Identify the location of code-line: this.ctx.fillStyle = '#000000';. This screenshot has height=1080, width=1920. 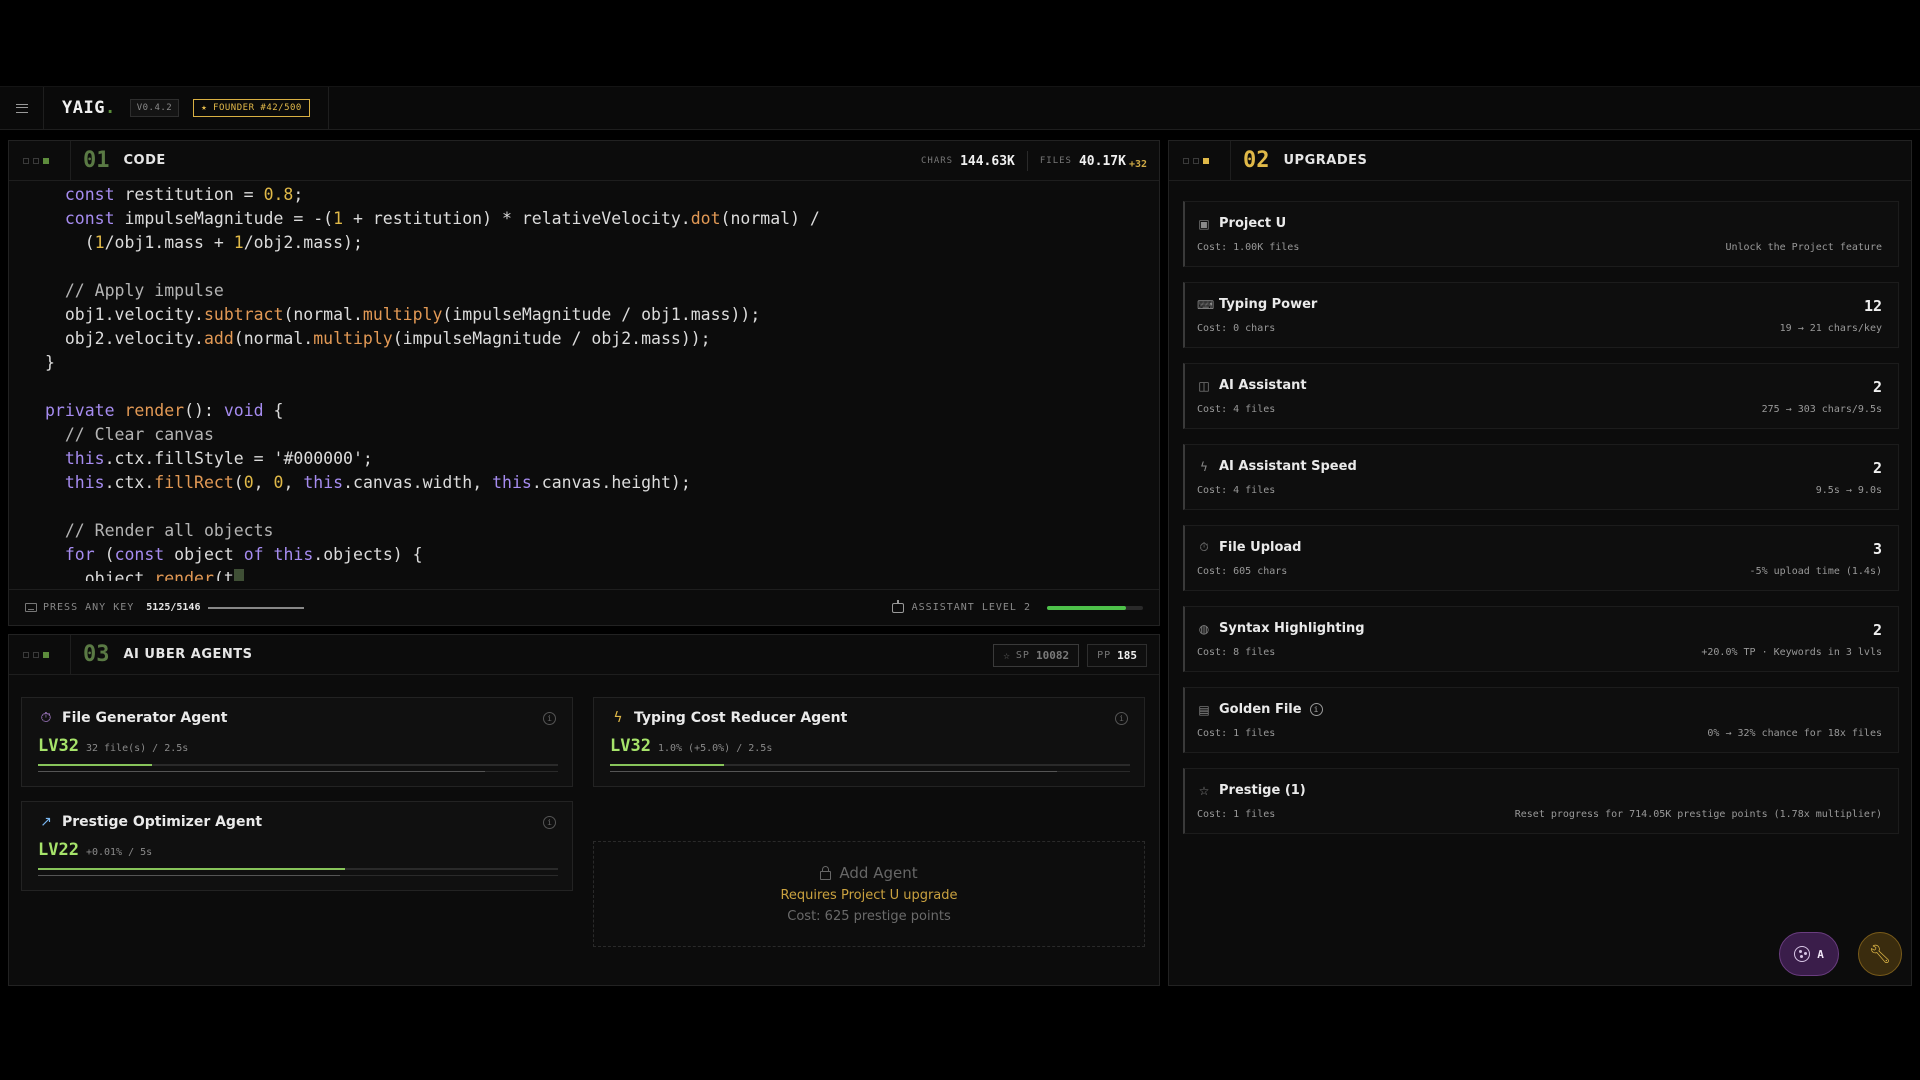
(218, 458).